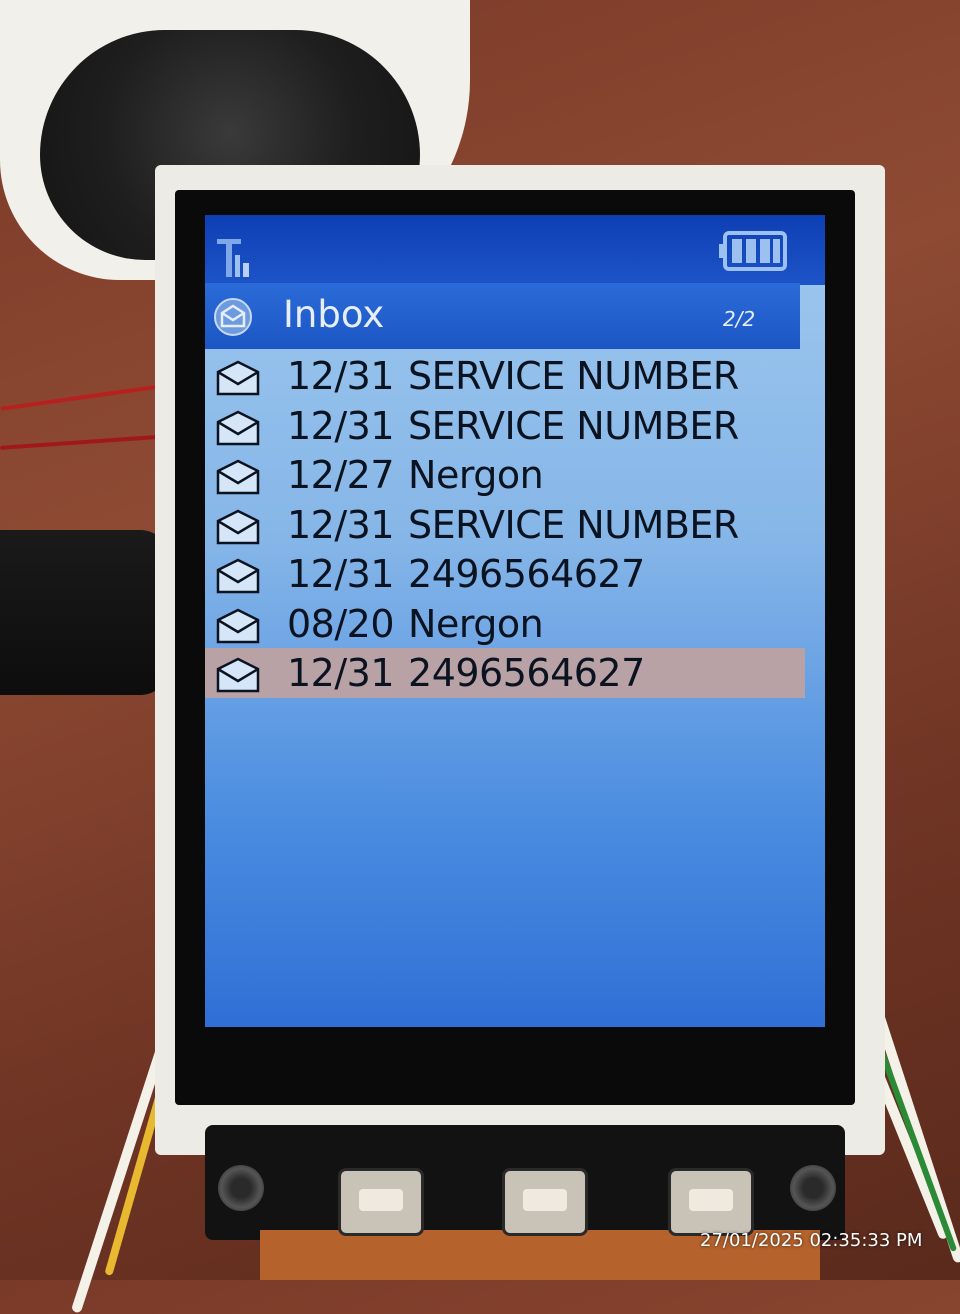 The image size is (960, 1314). What do you see at coordinates (233, 317) in the screenshot?
I see `inbox-icon` at bounding box center [233, 317].